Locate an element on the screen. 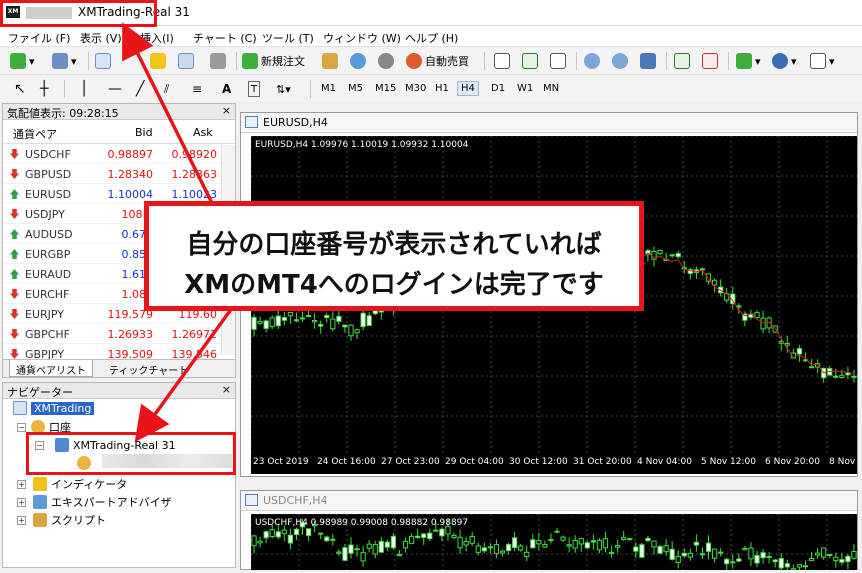 This screenshot has height=573, width=862. arrow-to-title is located at coordinates (168, 113).